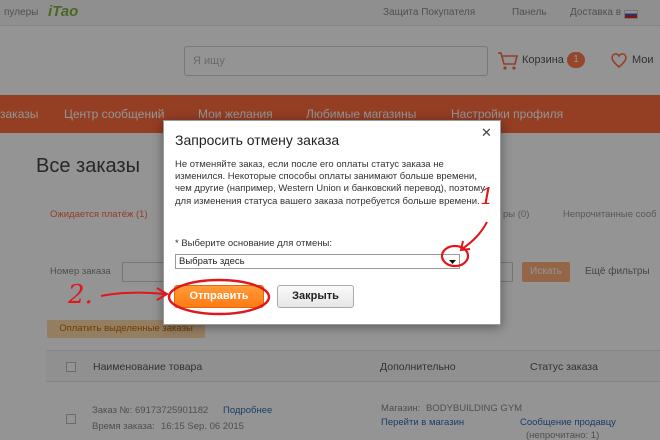  What do you see at coordinates (253, 243) in the screenshot?
I see `cancel-reason-label: * Выберите основание для отмены:` at bounding box center [253, 243].